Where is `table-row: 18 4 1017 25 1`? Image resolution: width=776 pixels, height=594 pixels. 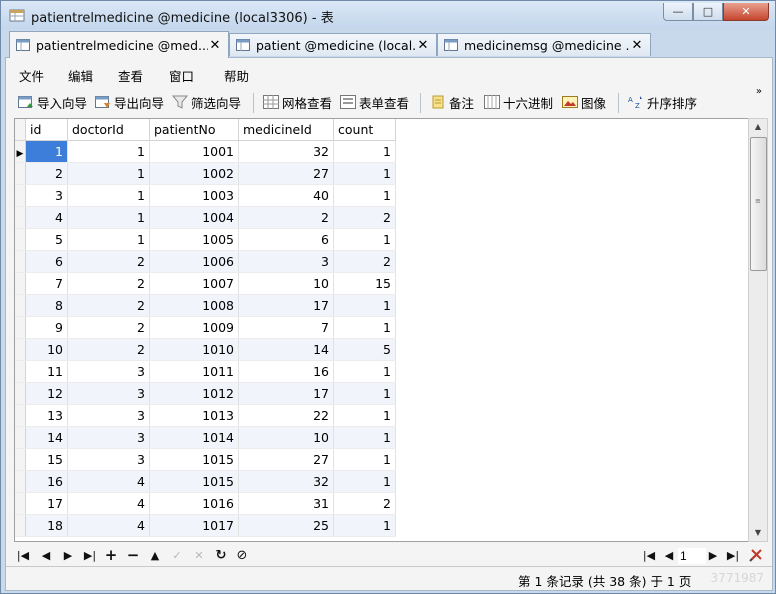 table-row: 18 4 1017 25 1 is located at coordinates (205, 525).